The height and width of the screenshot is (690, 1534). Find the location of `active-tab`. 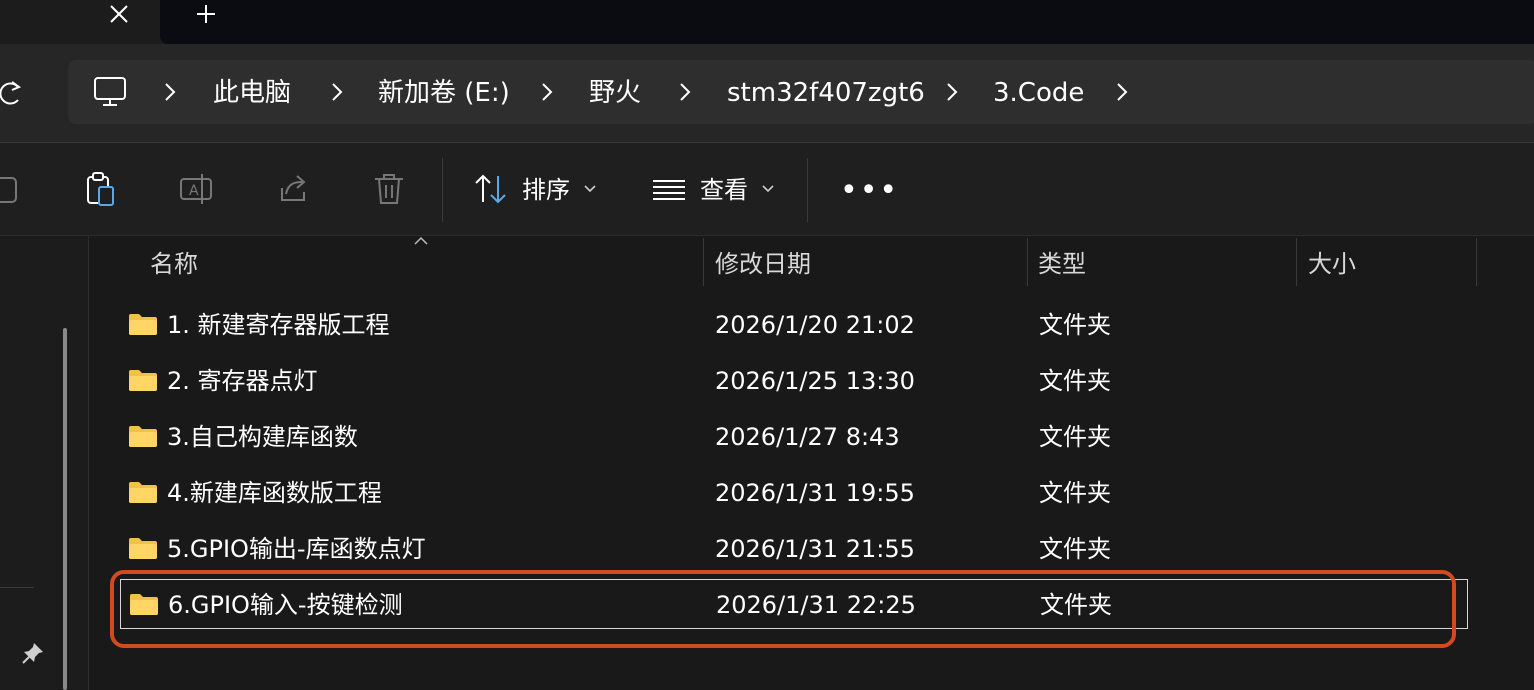

active-tab is located at coordinates (847, 22).